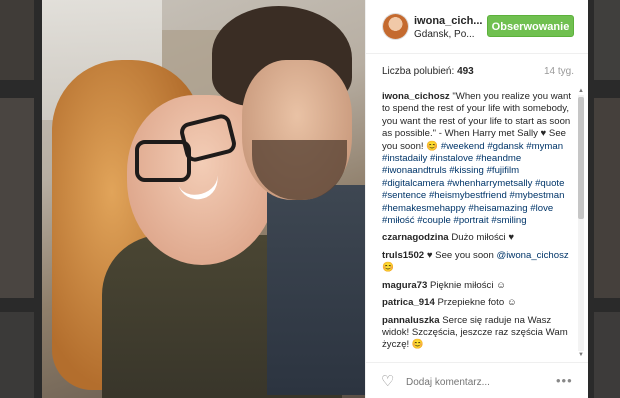 The height and width of the screenshot is (398, 620). What do you see at coordinates (503, 170) in the screenshot?
I see `hashtag-link: #fujifilm` at bounding box center [503, 170].